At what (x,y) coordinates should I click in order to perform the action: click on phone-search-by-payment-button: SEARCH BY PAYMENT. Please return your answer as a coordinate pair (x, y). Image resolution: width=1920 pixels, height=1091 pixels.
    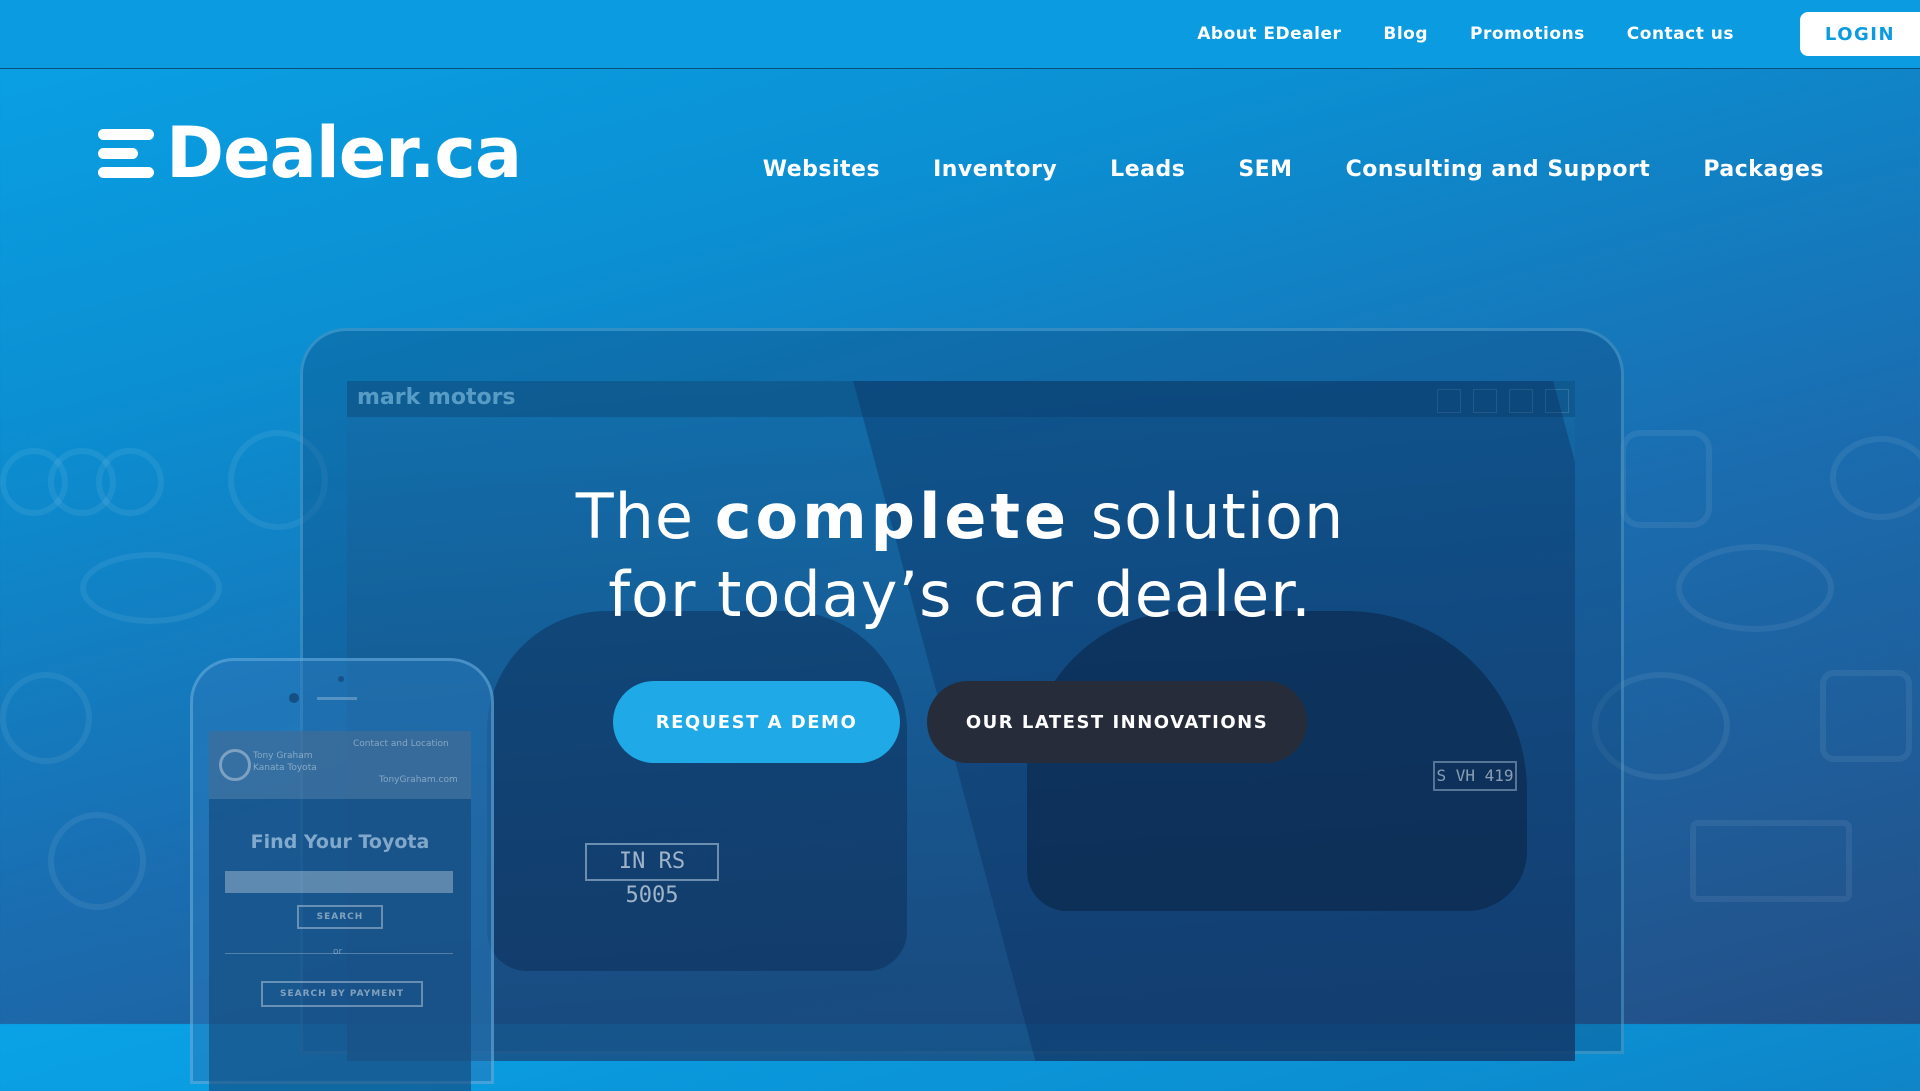
    Looking at the image, I should click on (342, 994).